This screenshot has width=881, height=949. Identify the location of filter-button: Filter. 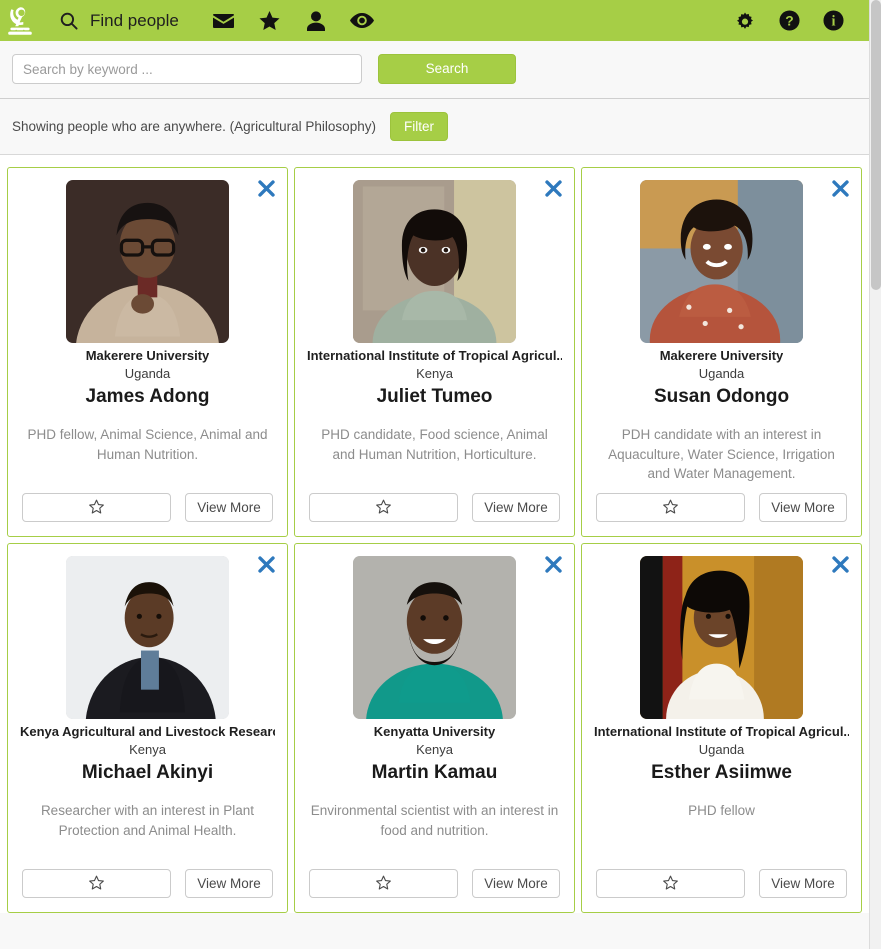
(418, 126).